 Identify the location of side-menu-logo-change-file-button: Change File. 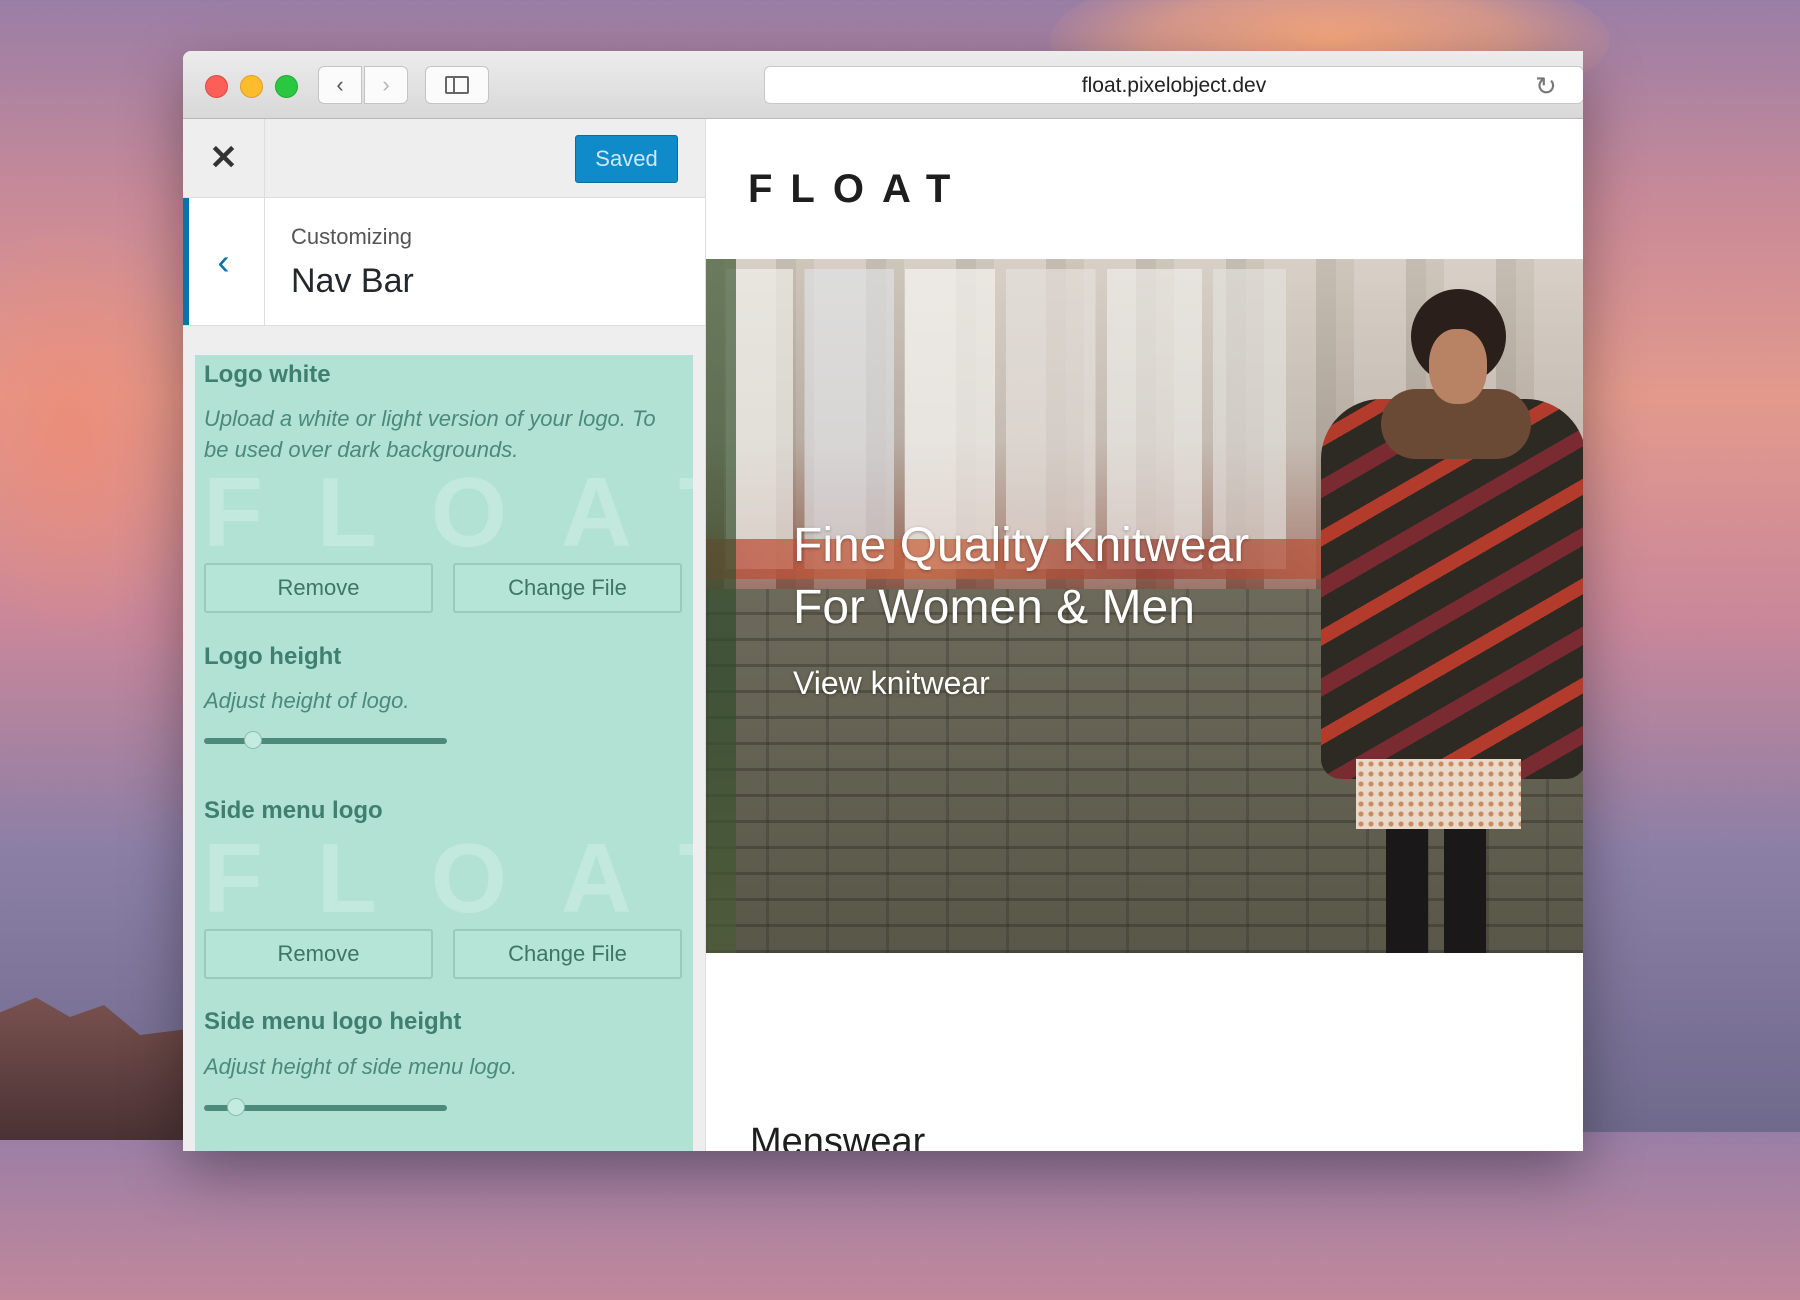
(567, 954).